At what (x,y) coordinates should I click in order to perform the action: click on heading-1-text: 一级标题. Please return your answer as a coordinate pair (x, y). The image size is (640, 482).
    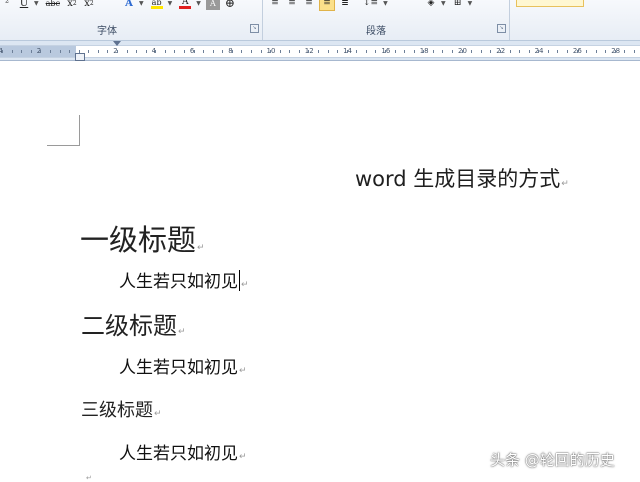
    Looking at the image, I should click on (138, 240).